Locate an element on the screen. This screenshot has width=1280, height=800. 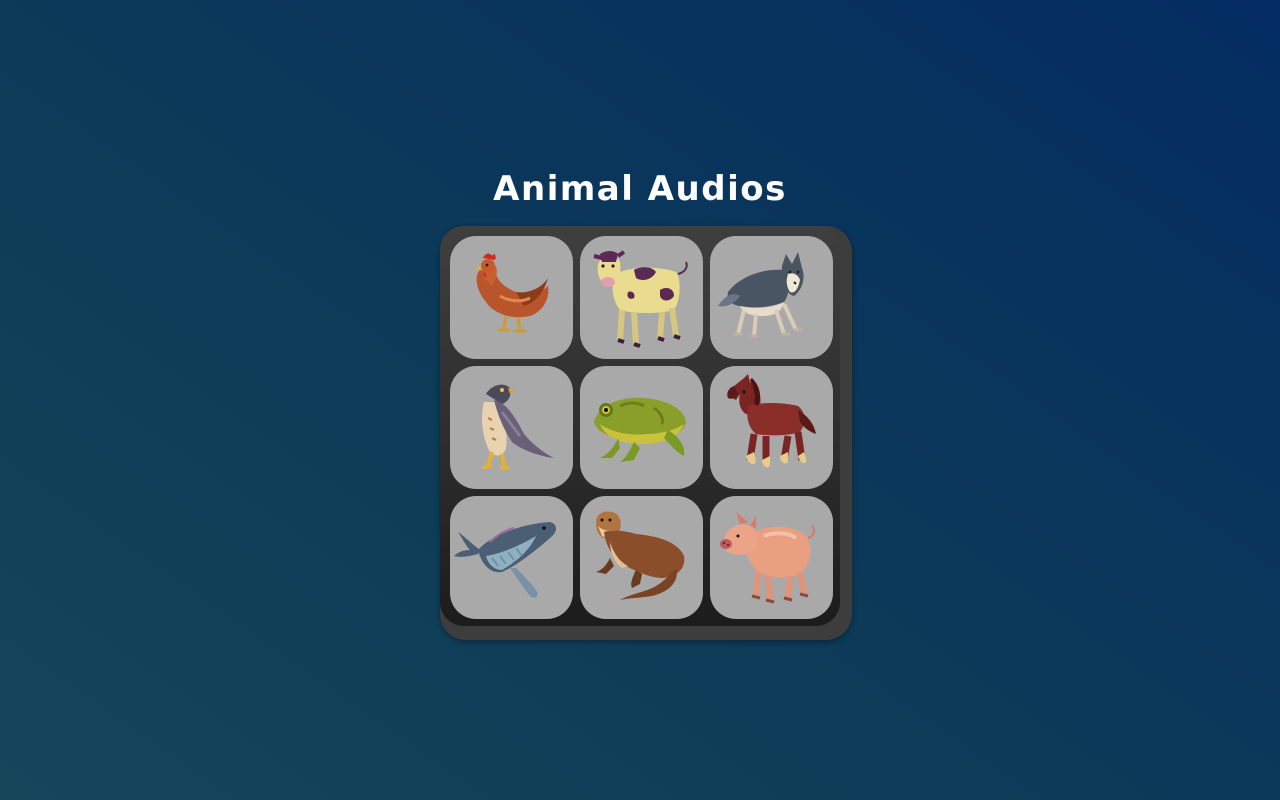
tile-horse is located at coordinates (771, 427).